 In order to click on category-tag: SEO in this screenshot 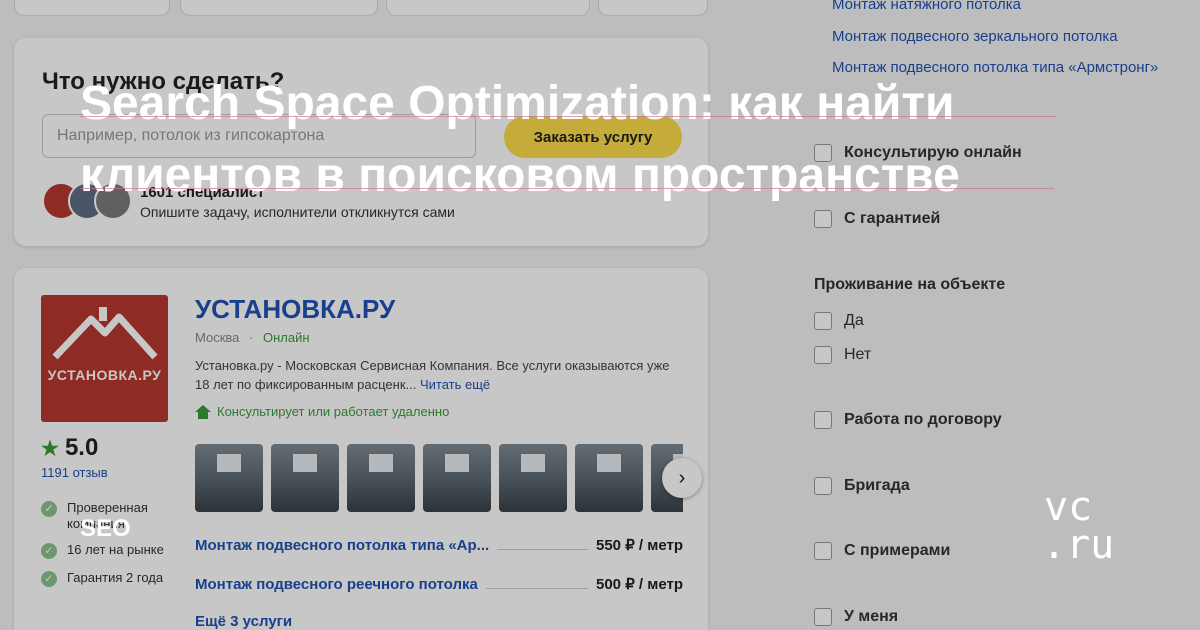, I will do `click(105, 528)`.